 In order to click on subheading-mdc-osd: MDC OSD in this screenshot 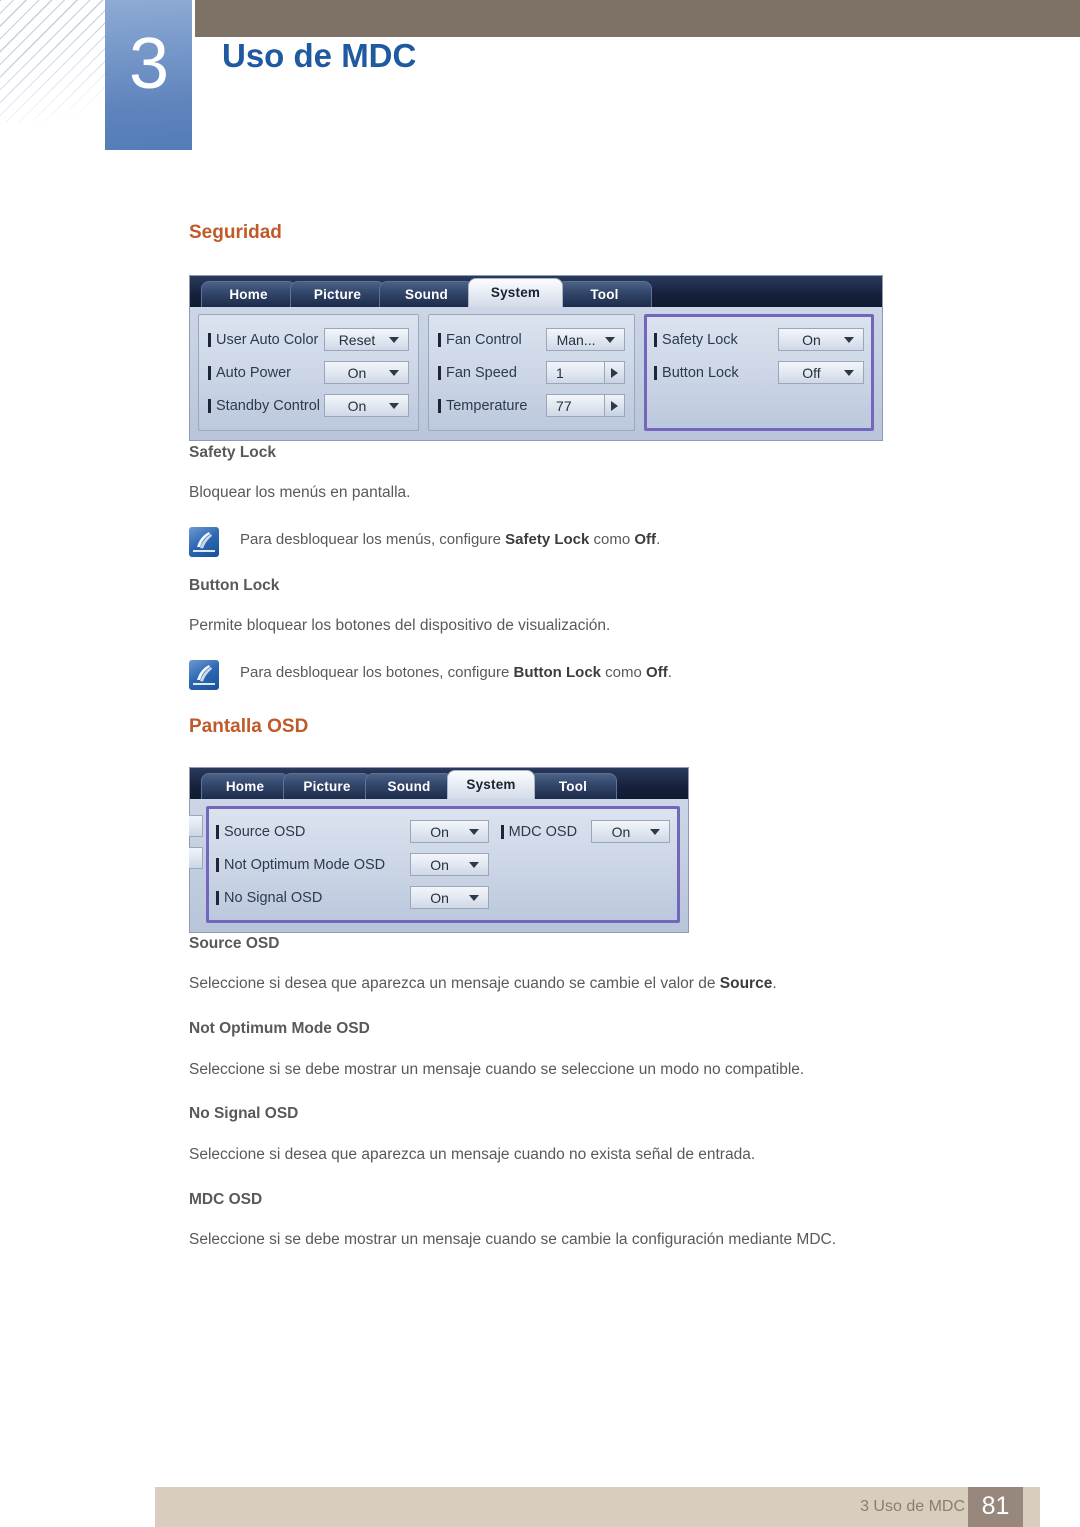, I will do `click(226, 1199)`.